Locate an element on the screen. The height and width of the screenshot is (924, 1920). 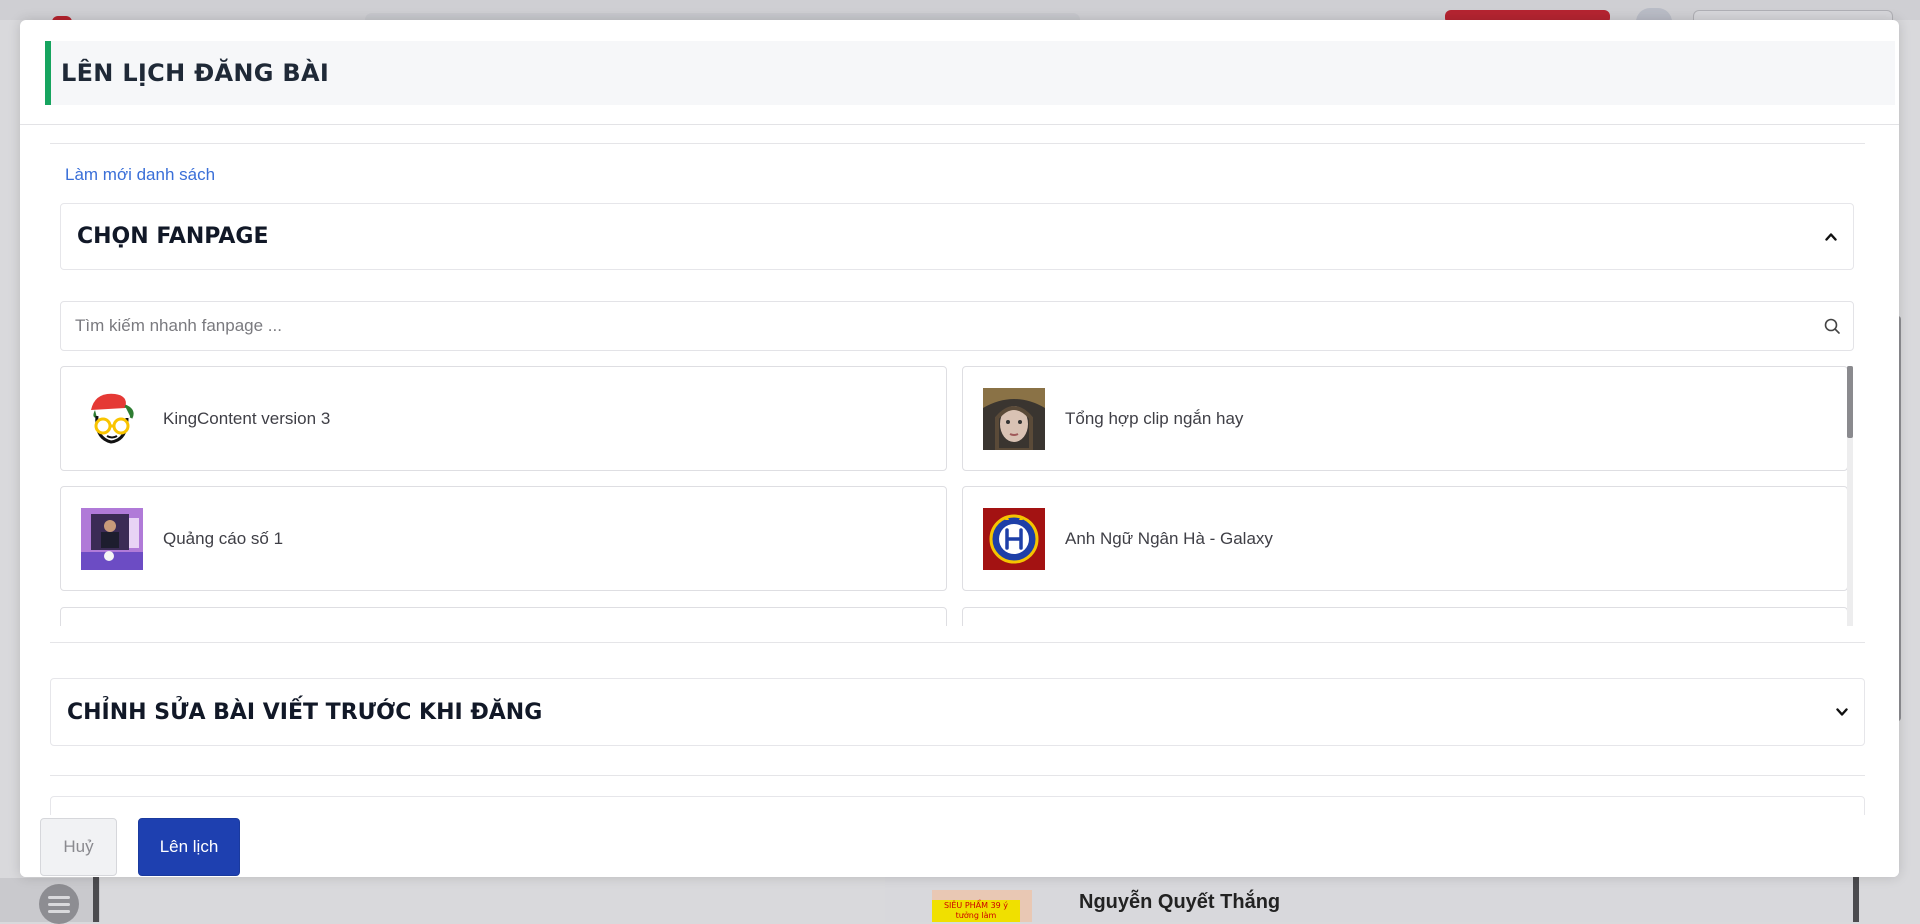
edit-section-title: CHỈNH SỬA BÀI VIẾT TRƯỚC KHI ĐĂNG is located at coordinates (305, 712).